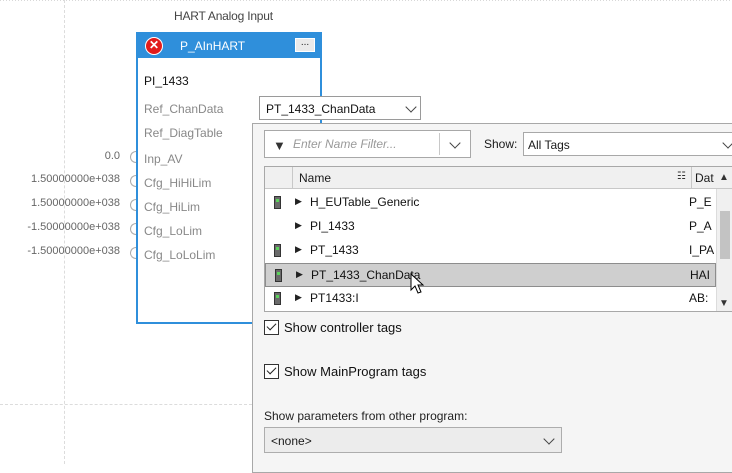 The width and height of the screenshot is (732, 473). I want to click on param-ref-diagtable: Ref_DiagTable, so click(183, 133).